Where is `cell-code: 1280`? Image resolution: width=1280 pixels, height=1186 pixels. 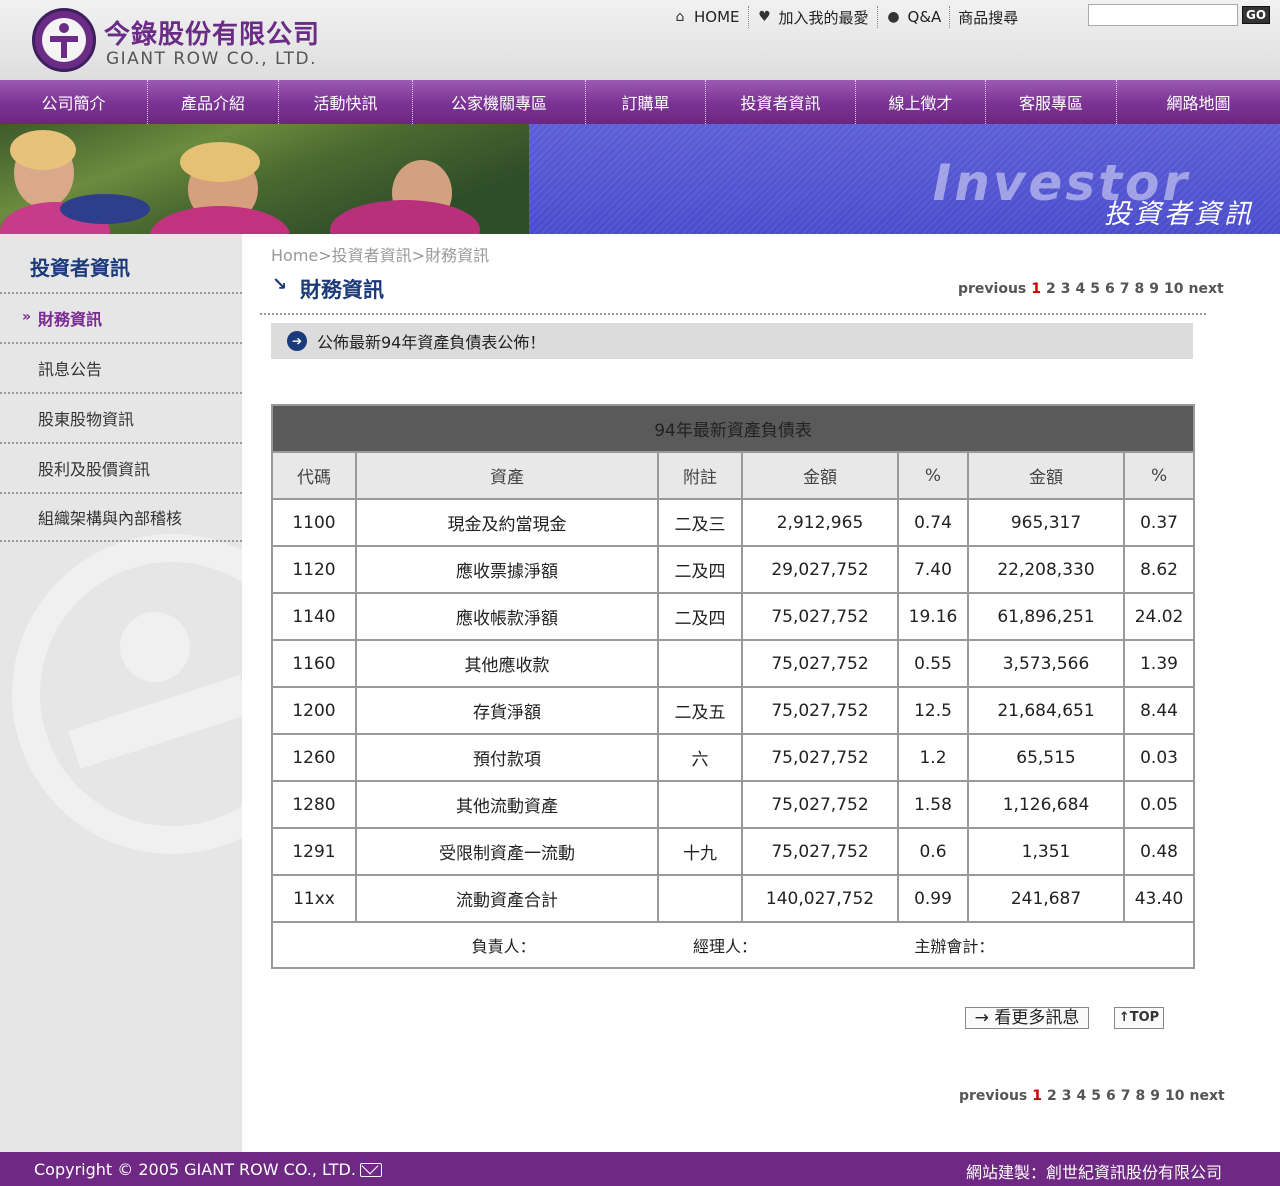 cell-code: 1280 is located at coordinates (314, 804).